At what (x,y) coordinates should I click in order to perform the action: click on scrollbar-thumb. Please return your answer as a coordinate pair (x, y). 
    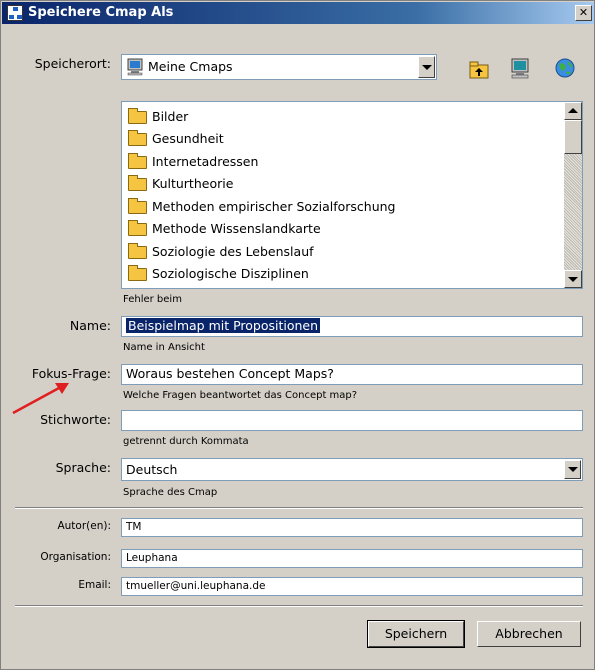
    Looking at the image, I should click on (573, 137).